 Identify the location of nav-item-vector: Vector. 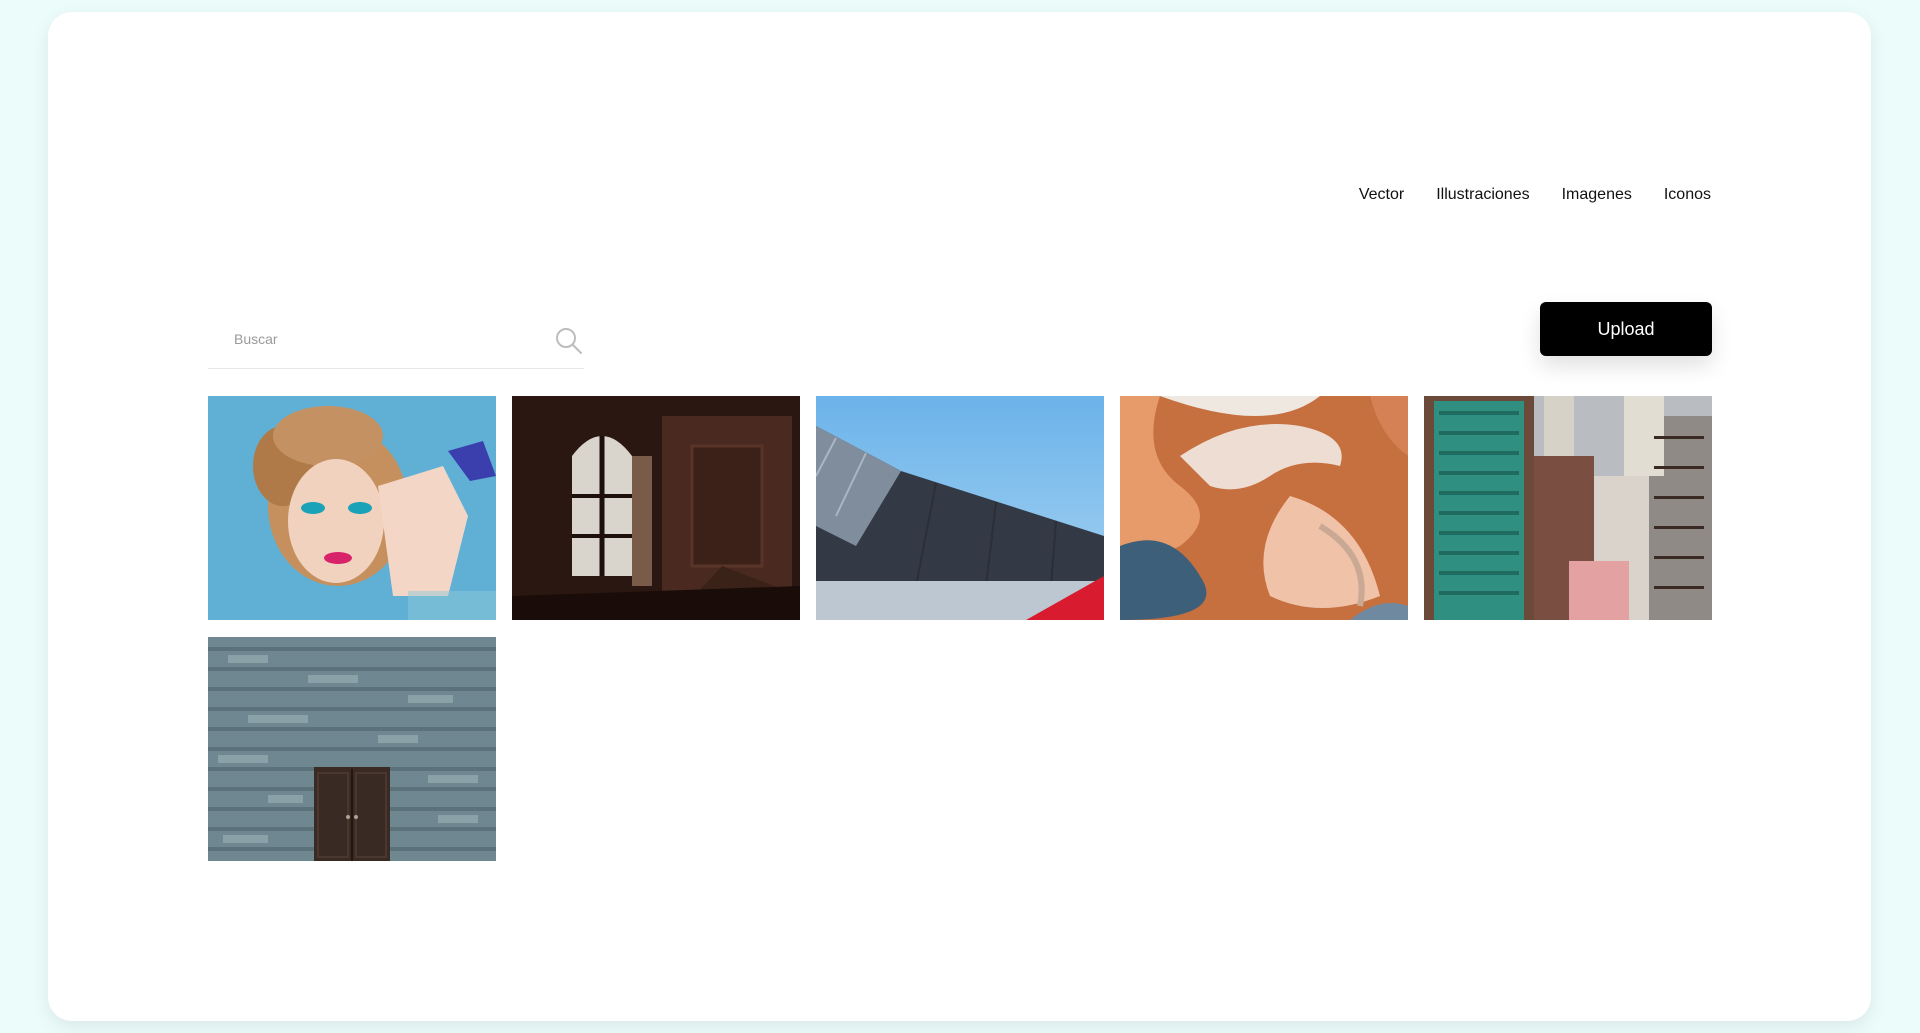
(1381, 195).